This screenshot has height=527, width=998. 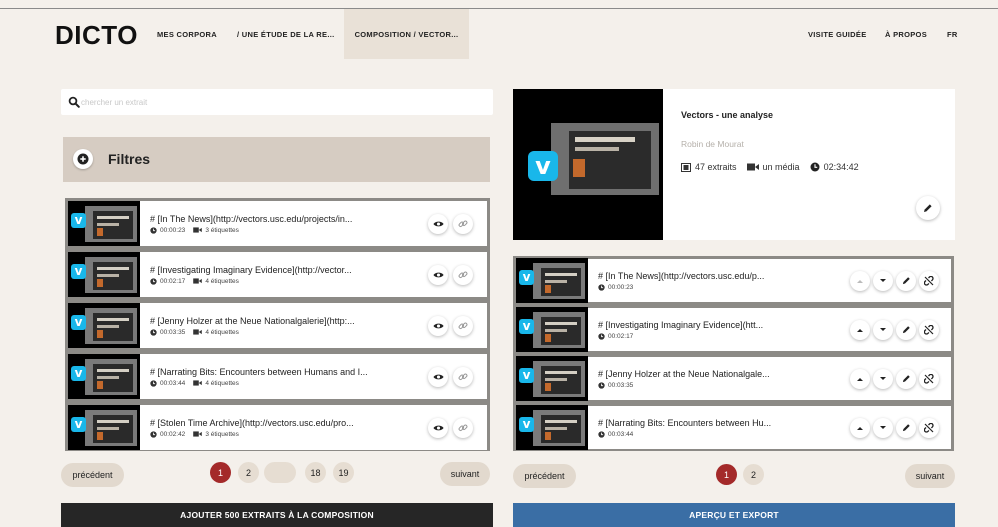 What do you see at coordinates (276, 159) in the screenshot?
I see `filters-panel: Filtres` at bounding box center [276, 159].